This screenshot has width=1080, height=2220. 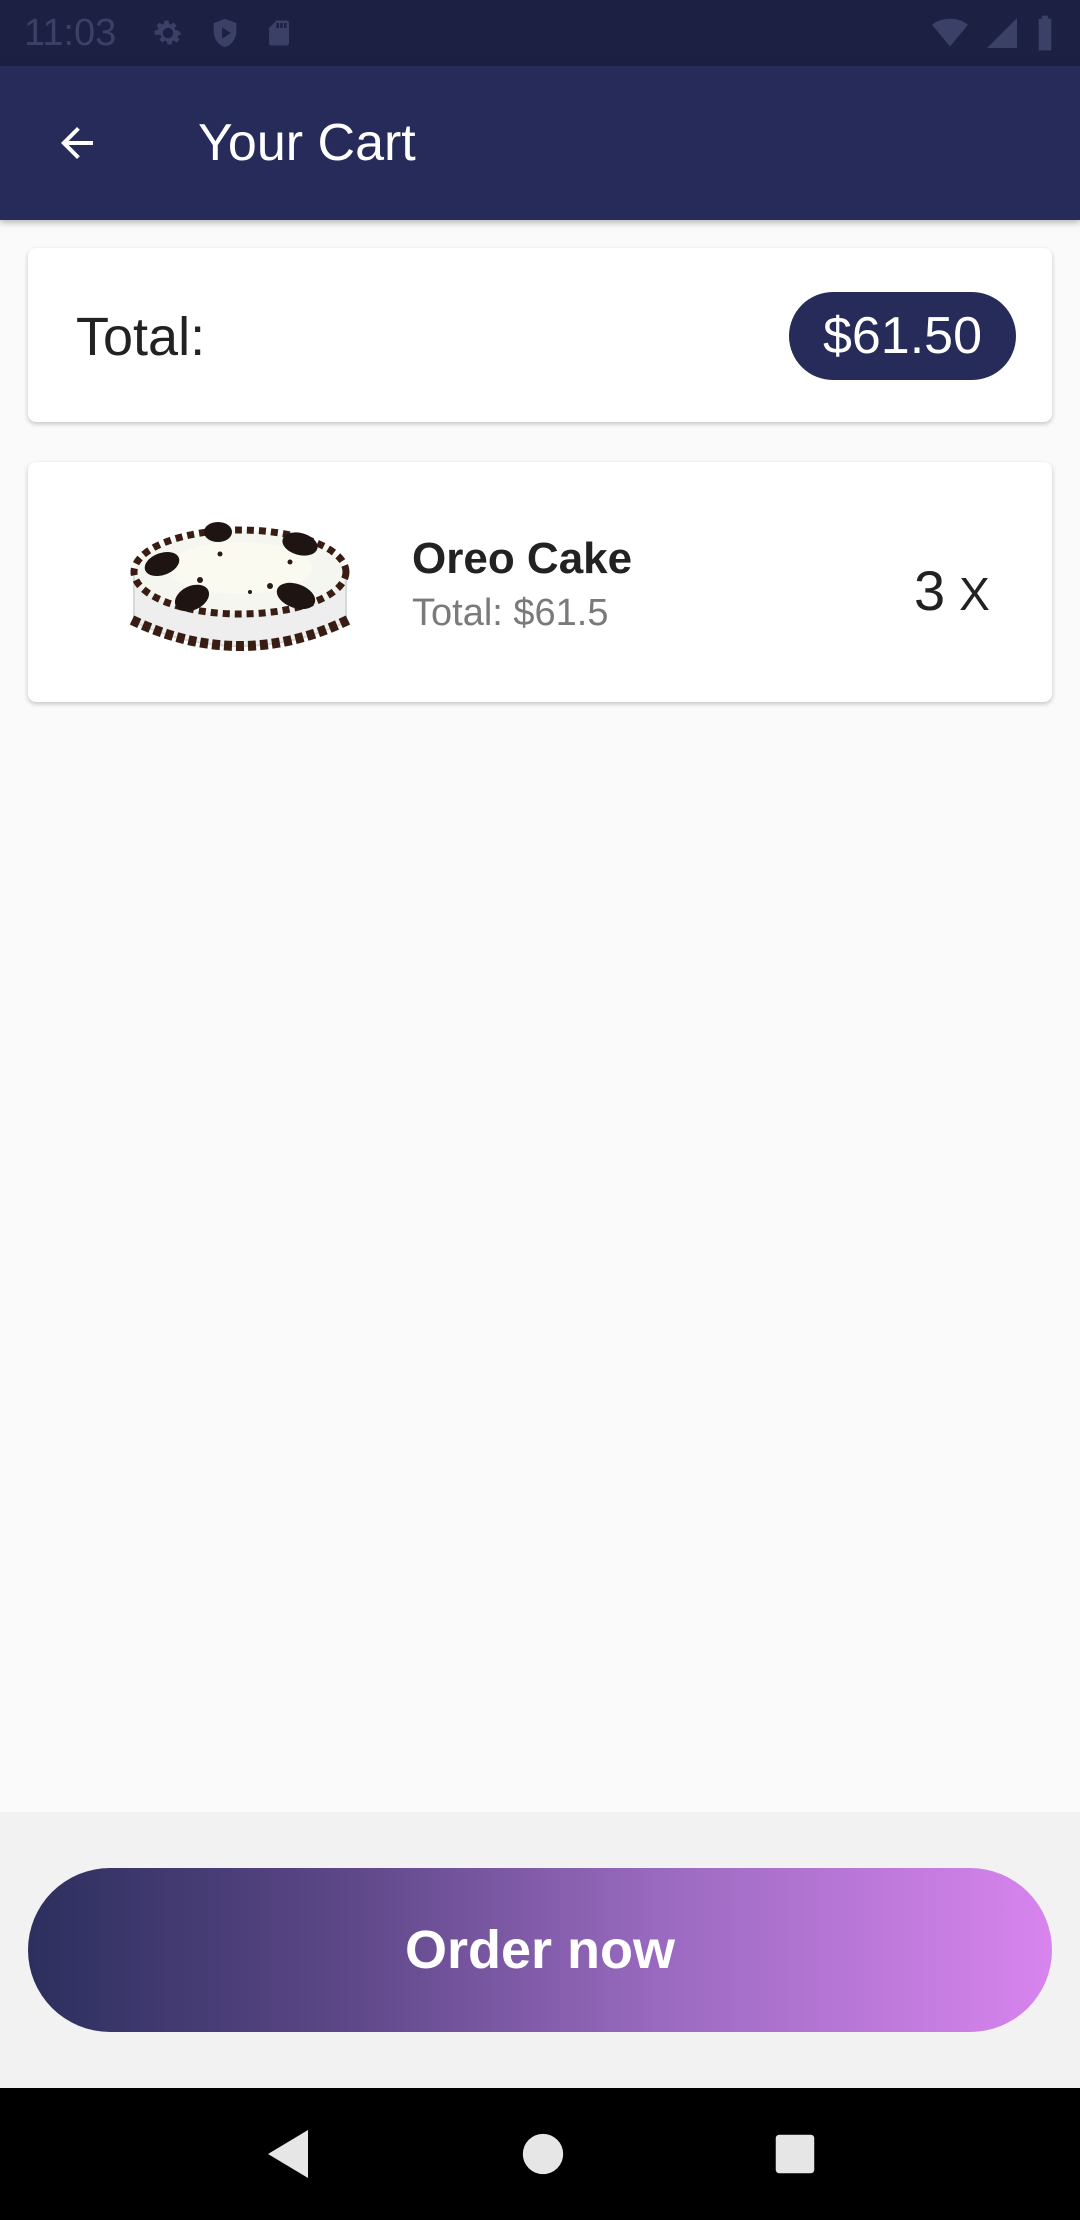 I want to click on cart-total-card: Total: $61.50, so click(x=540, y=335).